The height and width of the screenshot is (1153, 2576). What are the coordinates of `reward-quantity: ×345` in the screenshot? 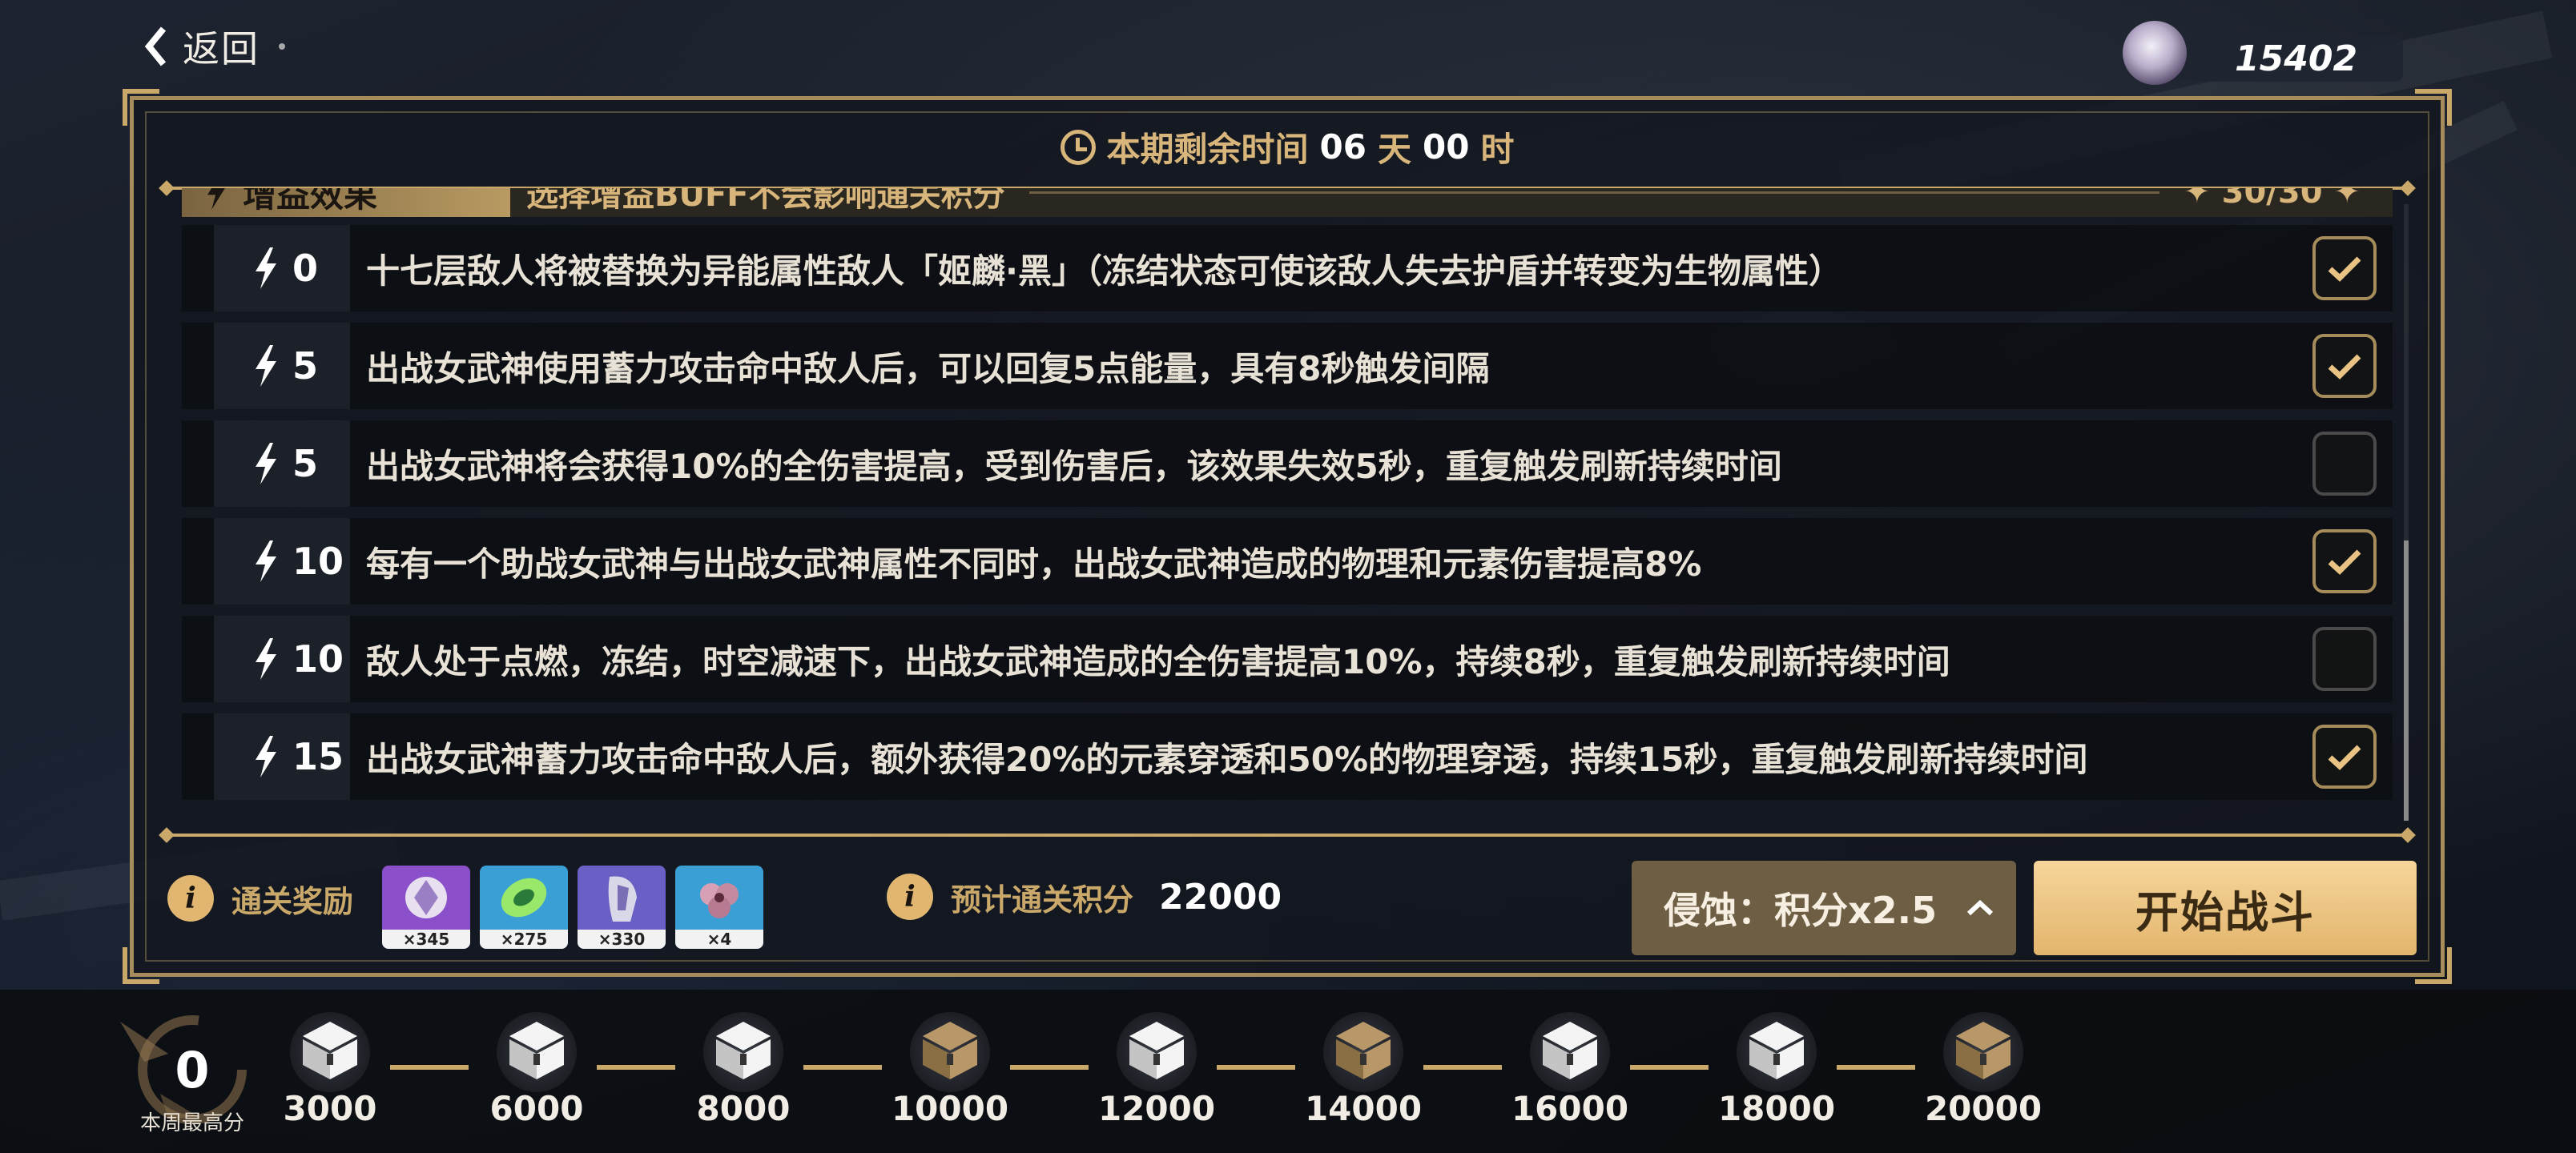 It's located at (426, 939).